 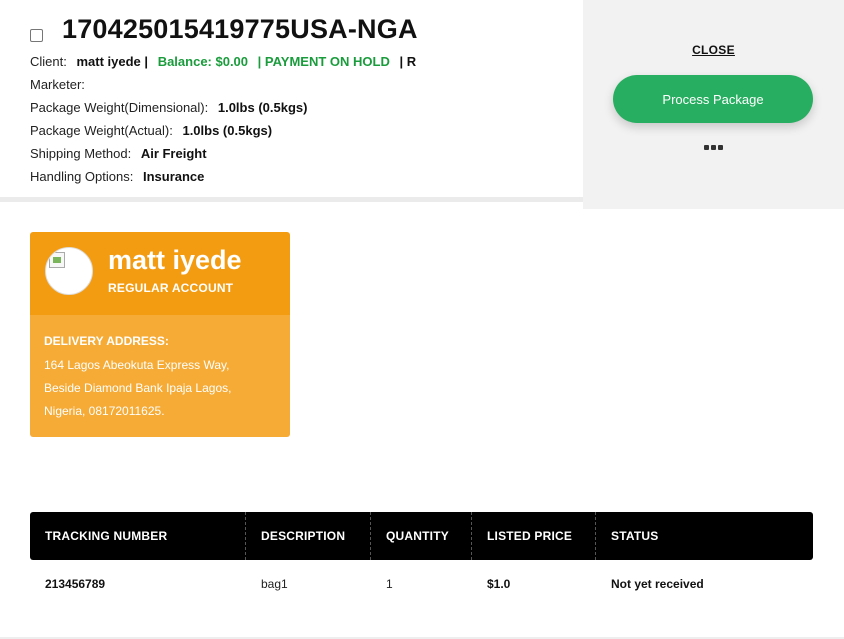 What do you see at coordinates (173, 176) in the screenshot?
I see `handling-options-value: Insurance` at bounding box center [173, 176].